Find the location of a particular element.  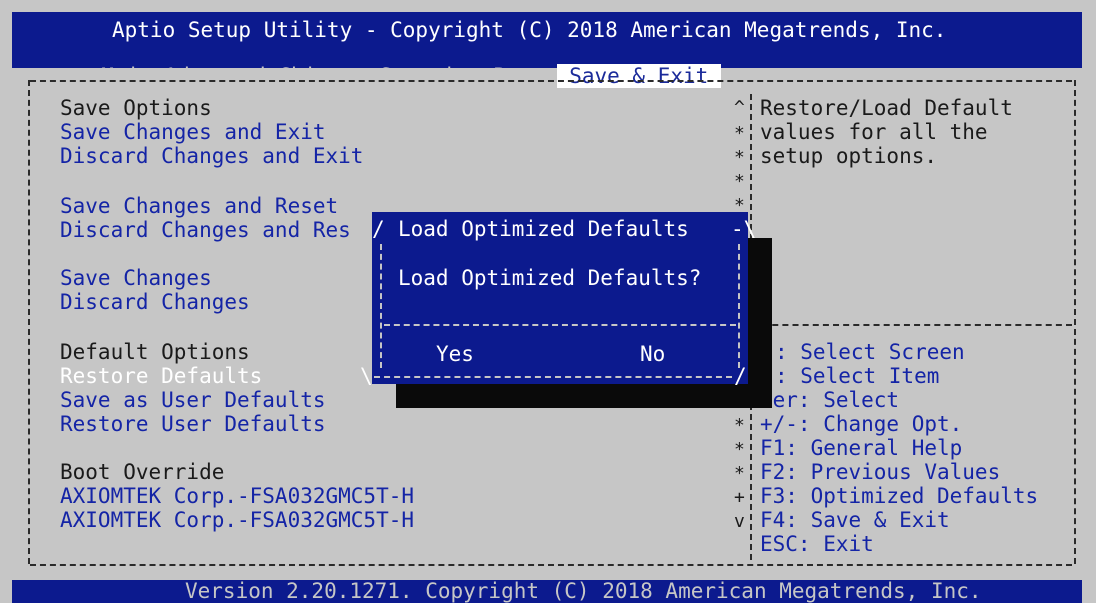

restore-defaults: Restore Defaults is located at coordinates (161, 376).